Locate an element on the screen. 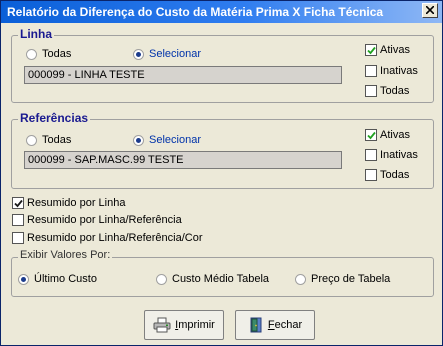 This screenshot has width=443, height=346. referencias-select-field: 000099 - SAP.MASC.99 TESTE is located at coordinates (183, 160).